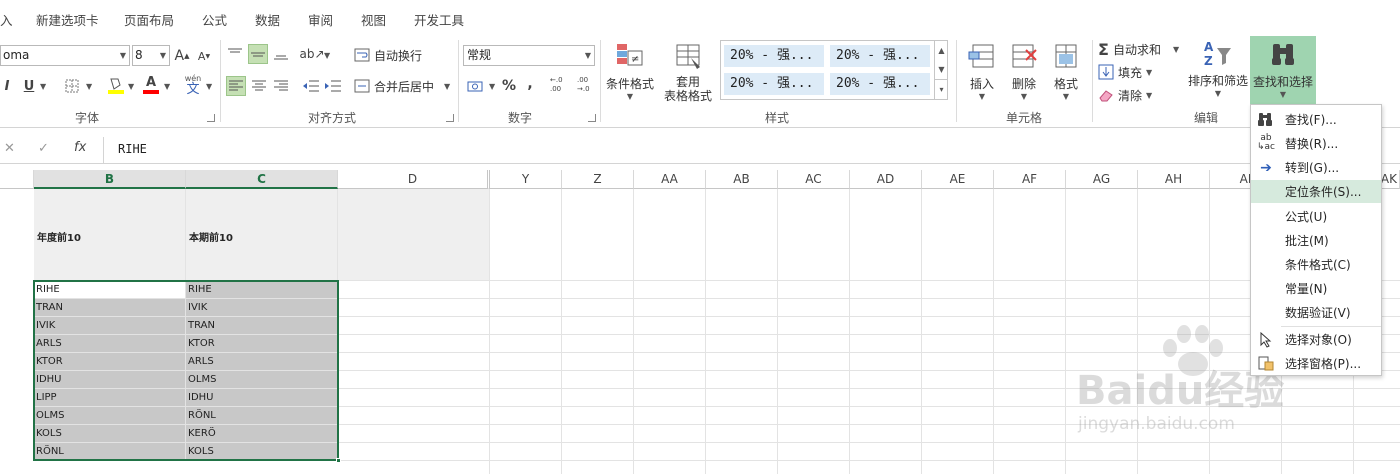 The width and height of the screenshot is (1400, 474). Describe the element at coordinates (110, 398) in the screenshot. I see `cell-b-7: LIPP` at that location.